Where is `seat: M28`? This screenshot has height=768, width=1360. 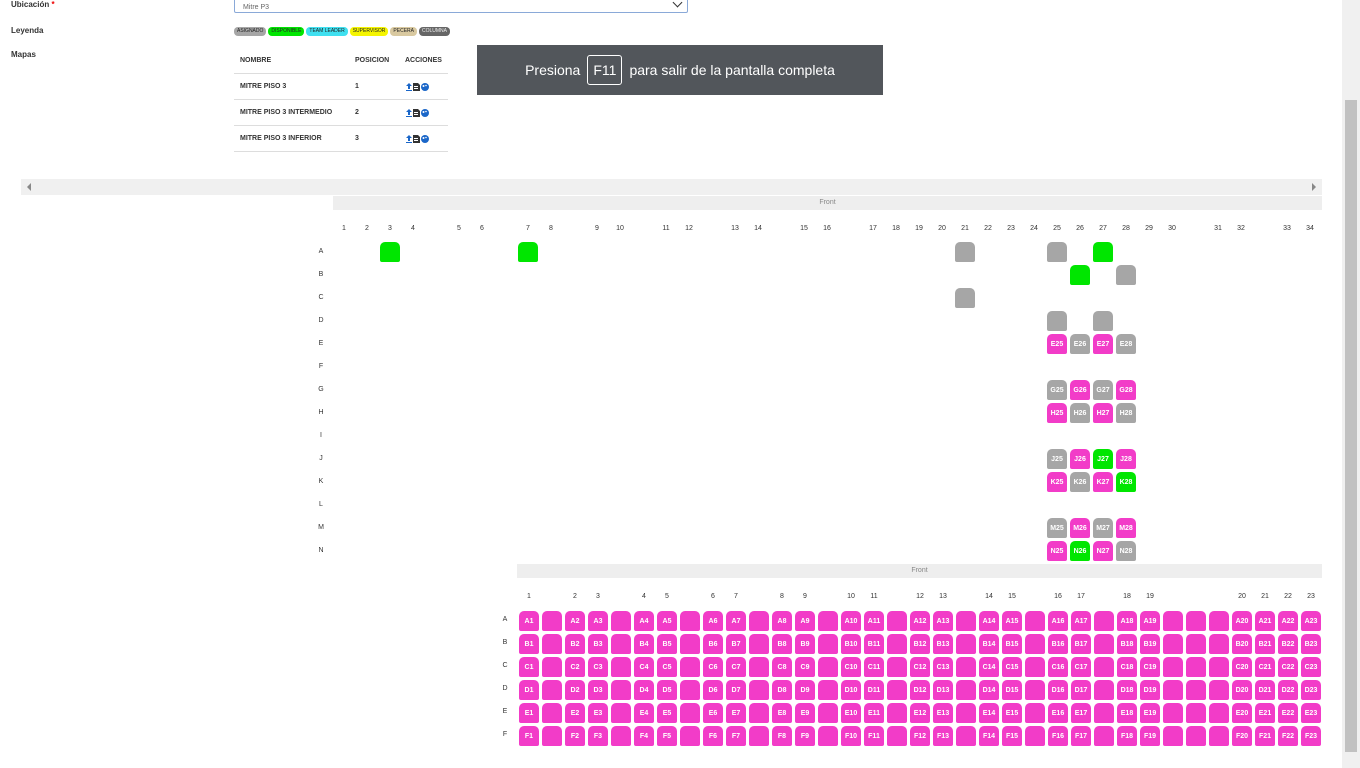
seat: M28 is located at coordinates (1126, 528).